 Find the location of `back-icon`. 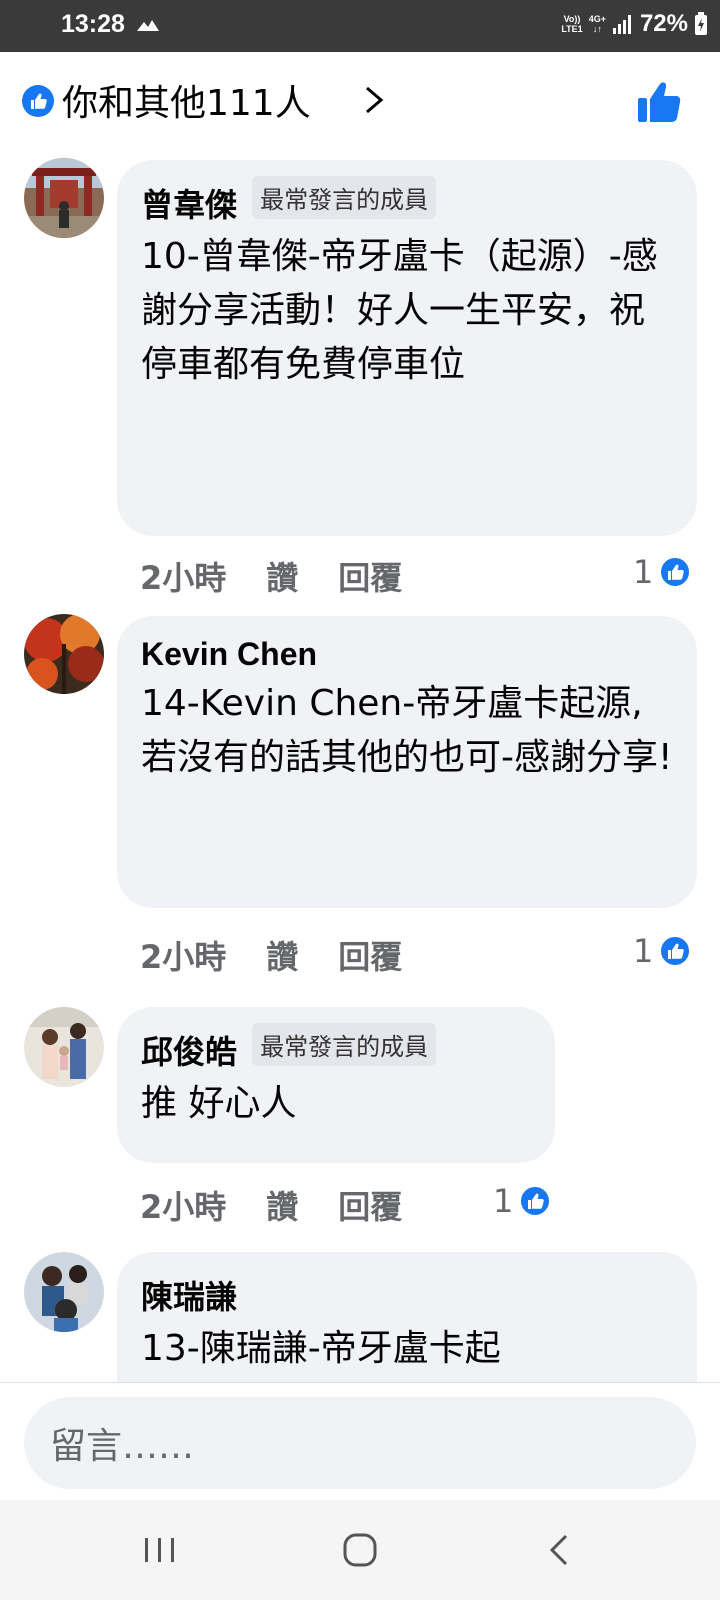

back-icon is located at coordinates (560, 1550).